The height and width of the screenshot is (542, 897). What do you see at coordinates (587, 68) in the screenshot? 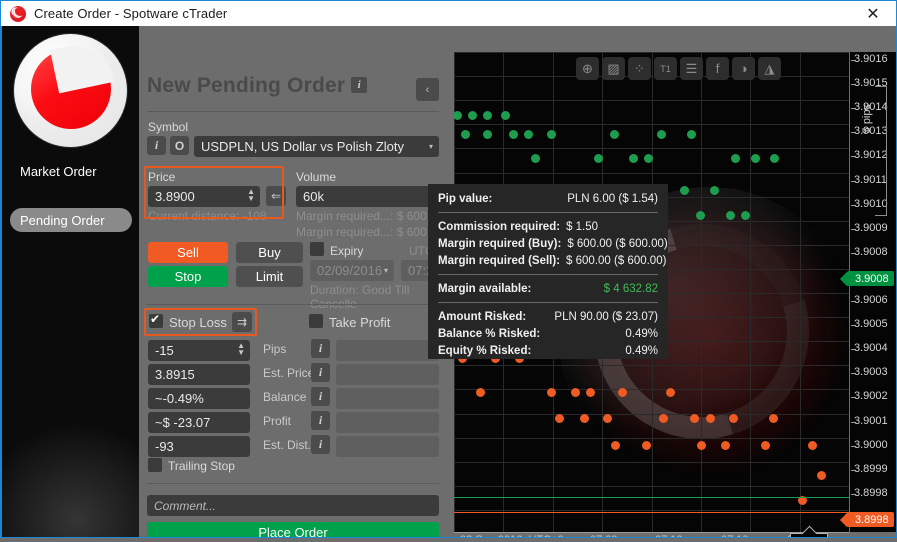
I see `zoom-in-icon: ⊕` at bounding box center [587, 68].